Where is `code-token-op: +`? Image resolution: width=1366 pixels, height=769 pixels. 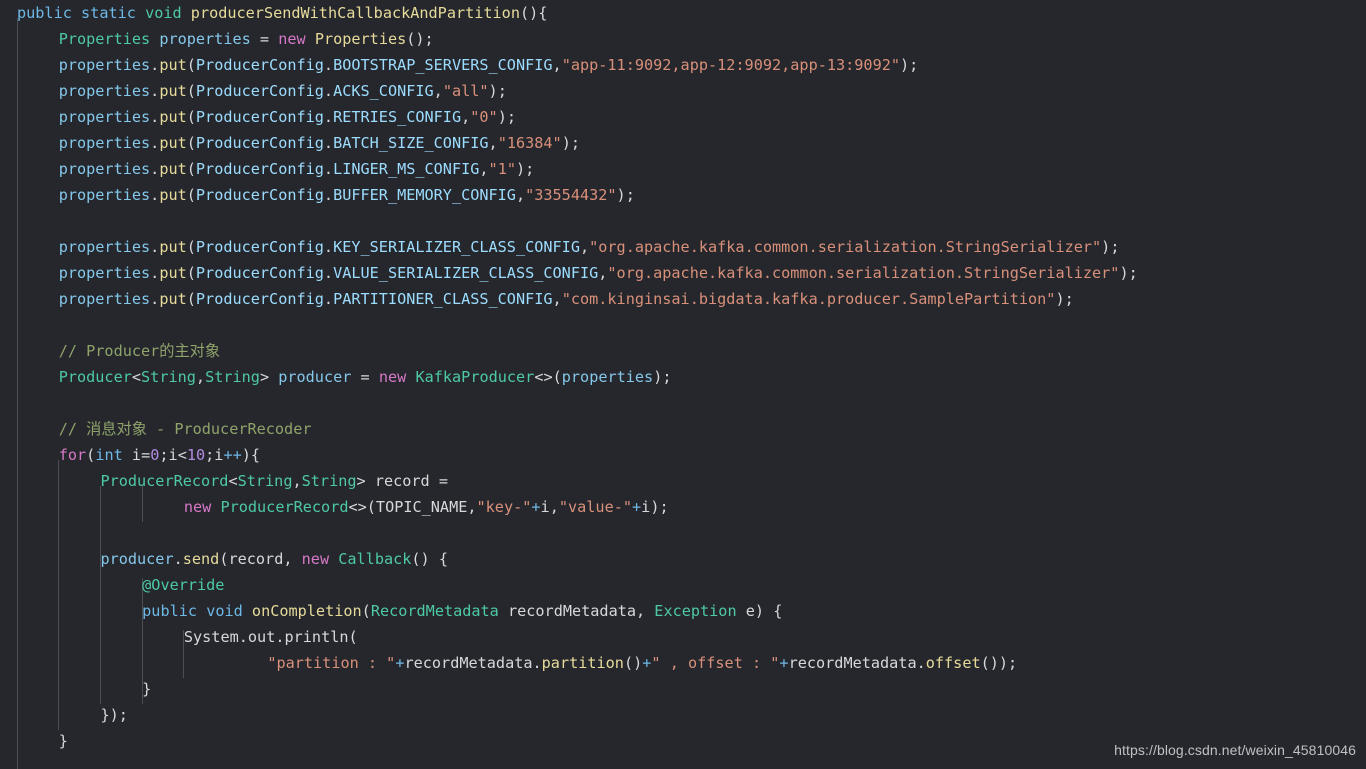
code-token-op: + is located at coordinates (637, 507).